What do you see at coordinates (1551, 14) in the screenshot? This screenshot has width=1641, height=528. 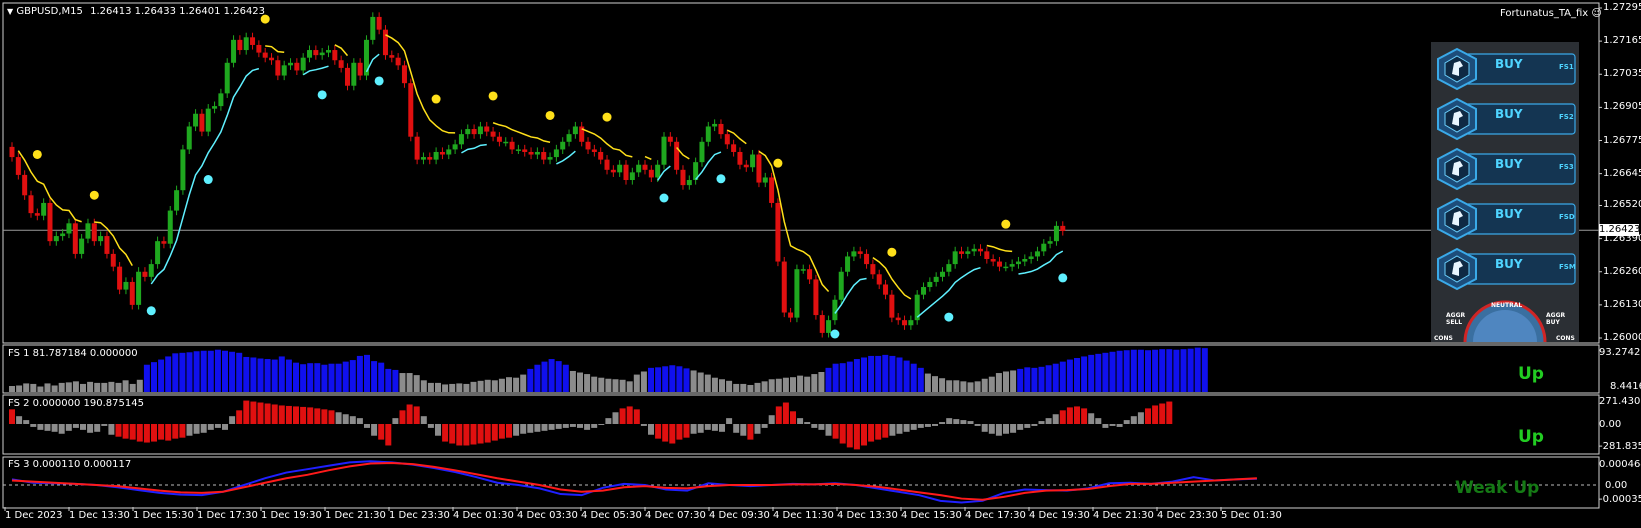 I see `expert-advisor-label: Fortunatus_TA_fix ☺` at bounding box center [1551, 14].